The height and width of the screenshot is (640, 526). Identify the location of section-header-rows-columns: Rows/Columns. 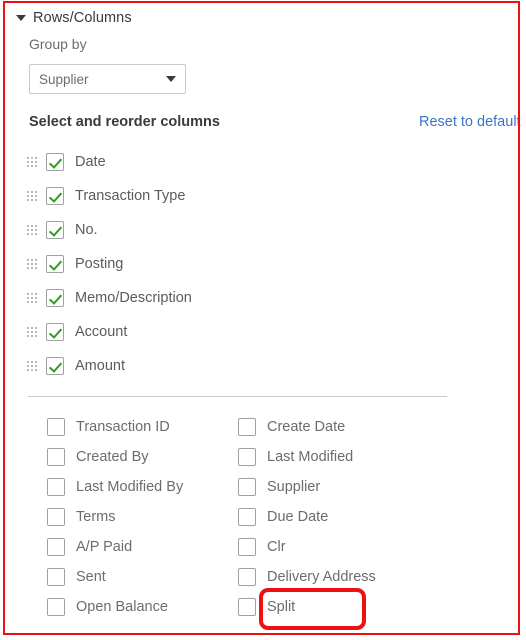
(74, 18).